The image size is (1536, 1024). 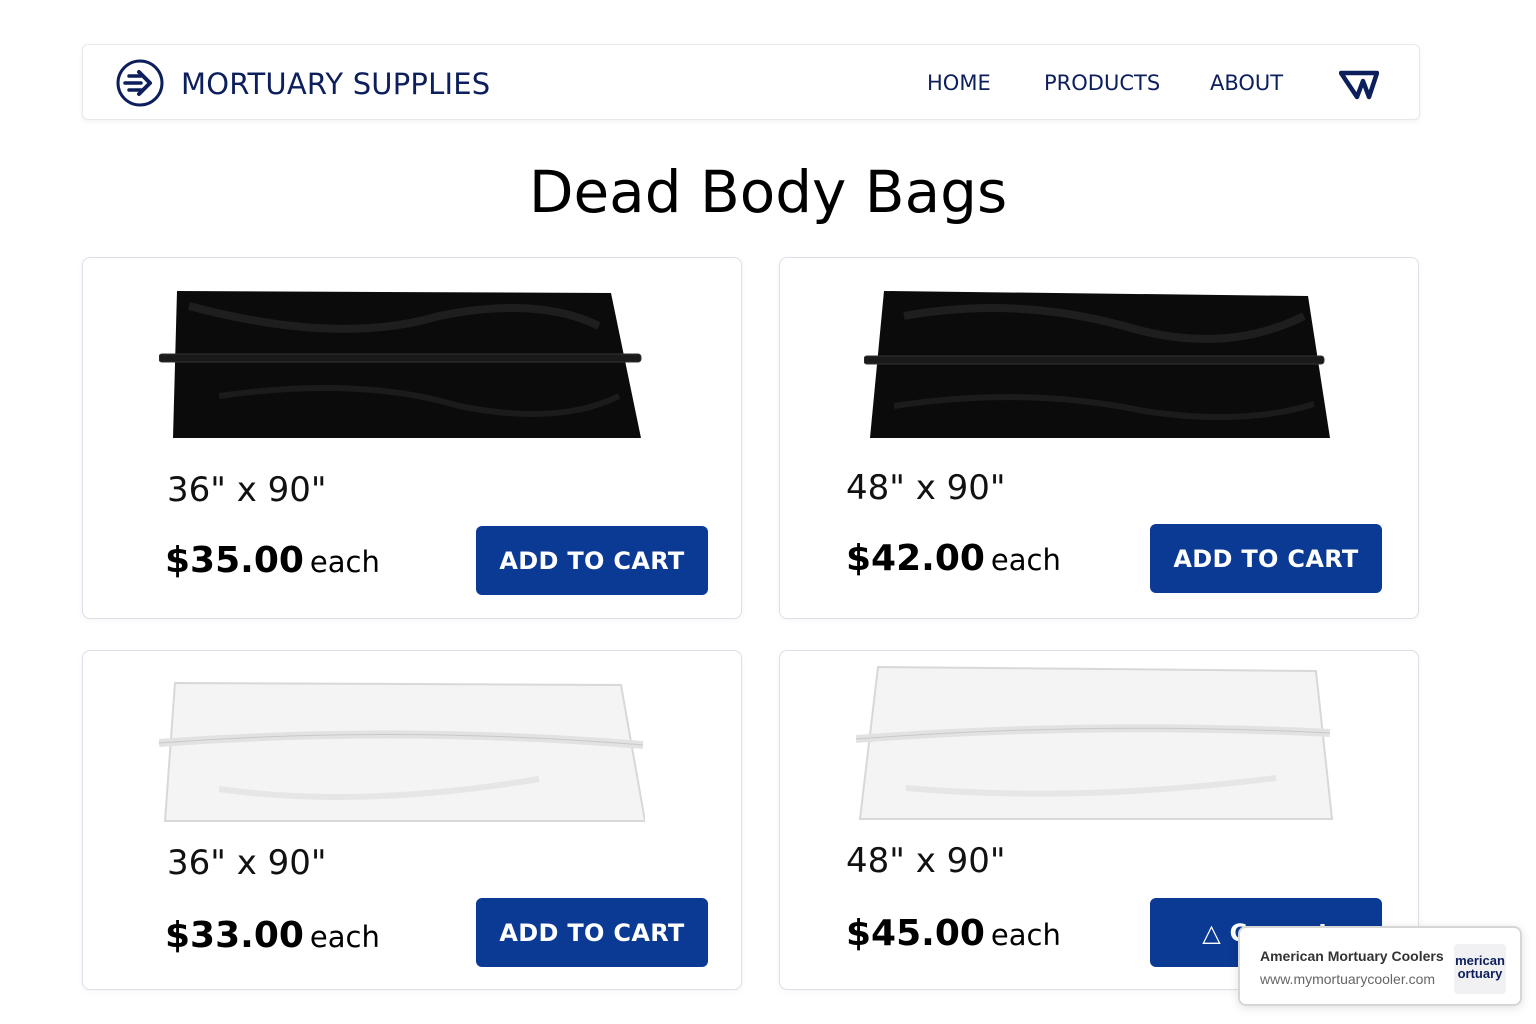 I want to click on brand-name: MORTUARY SUPPLIES, so click(x=335, y=84).